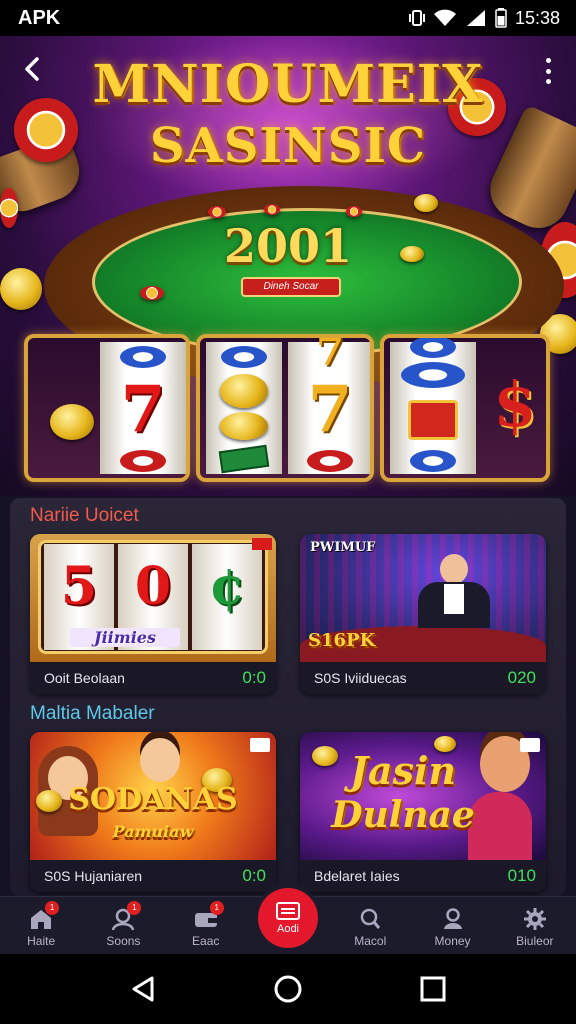 Image resolution: width=576 pixels, height=1024 pixels. I want to click on clock: 15:38, so click(537, 17).